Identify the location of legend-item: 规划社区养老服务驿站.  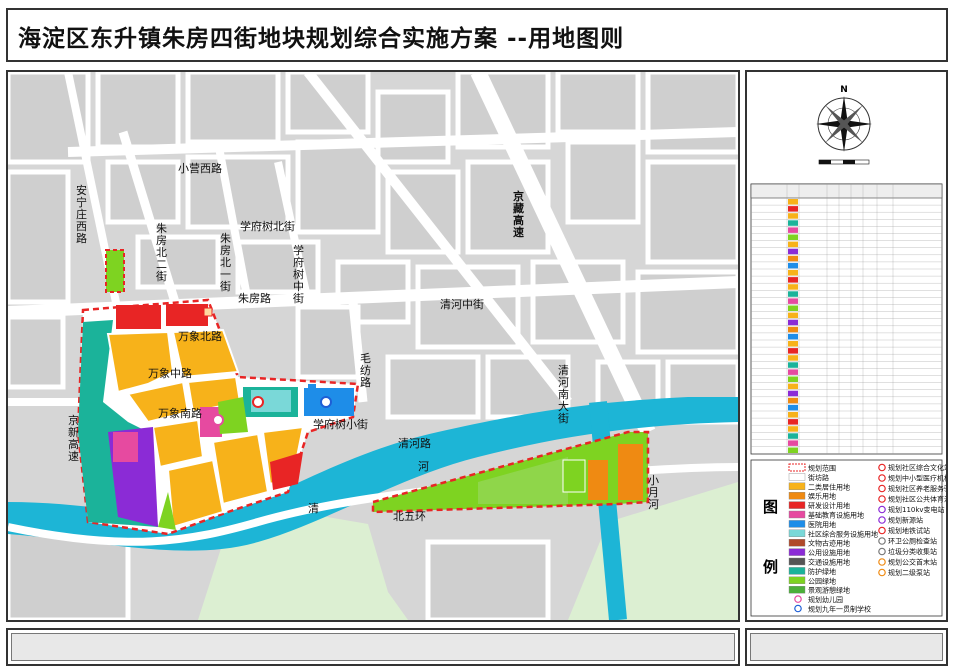
(912, 488).